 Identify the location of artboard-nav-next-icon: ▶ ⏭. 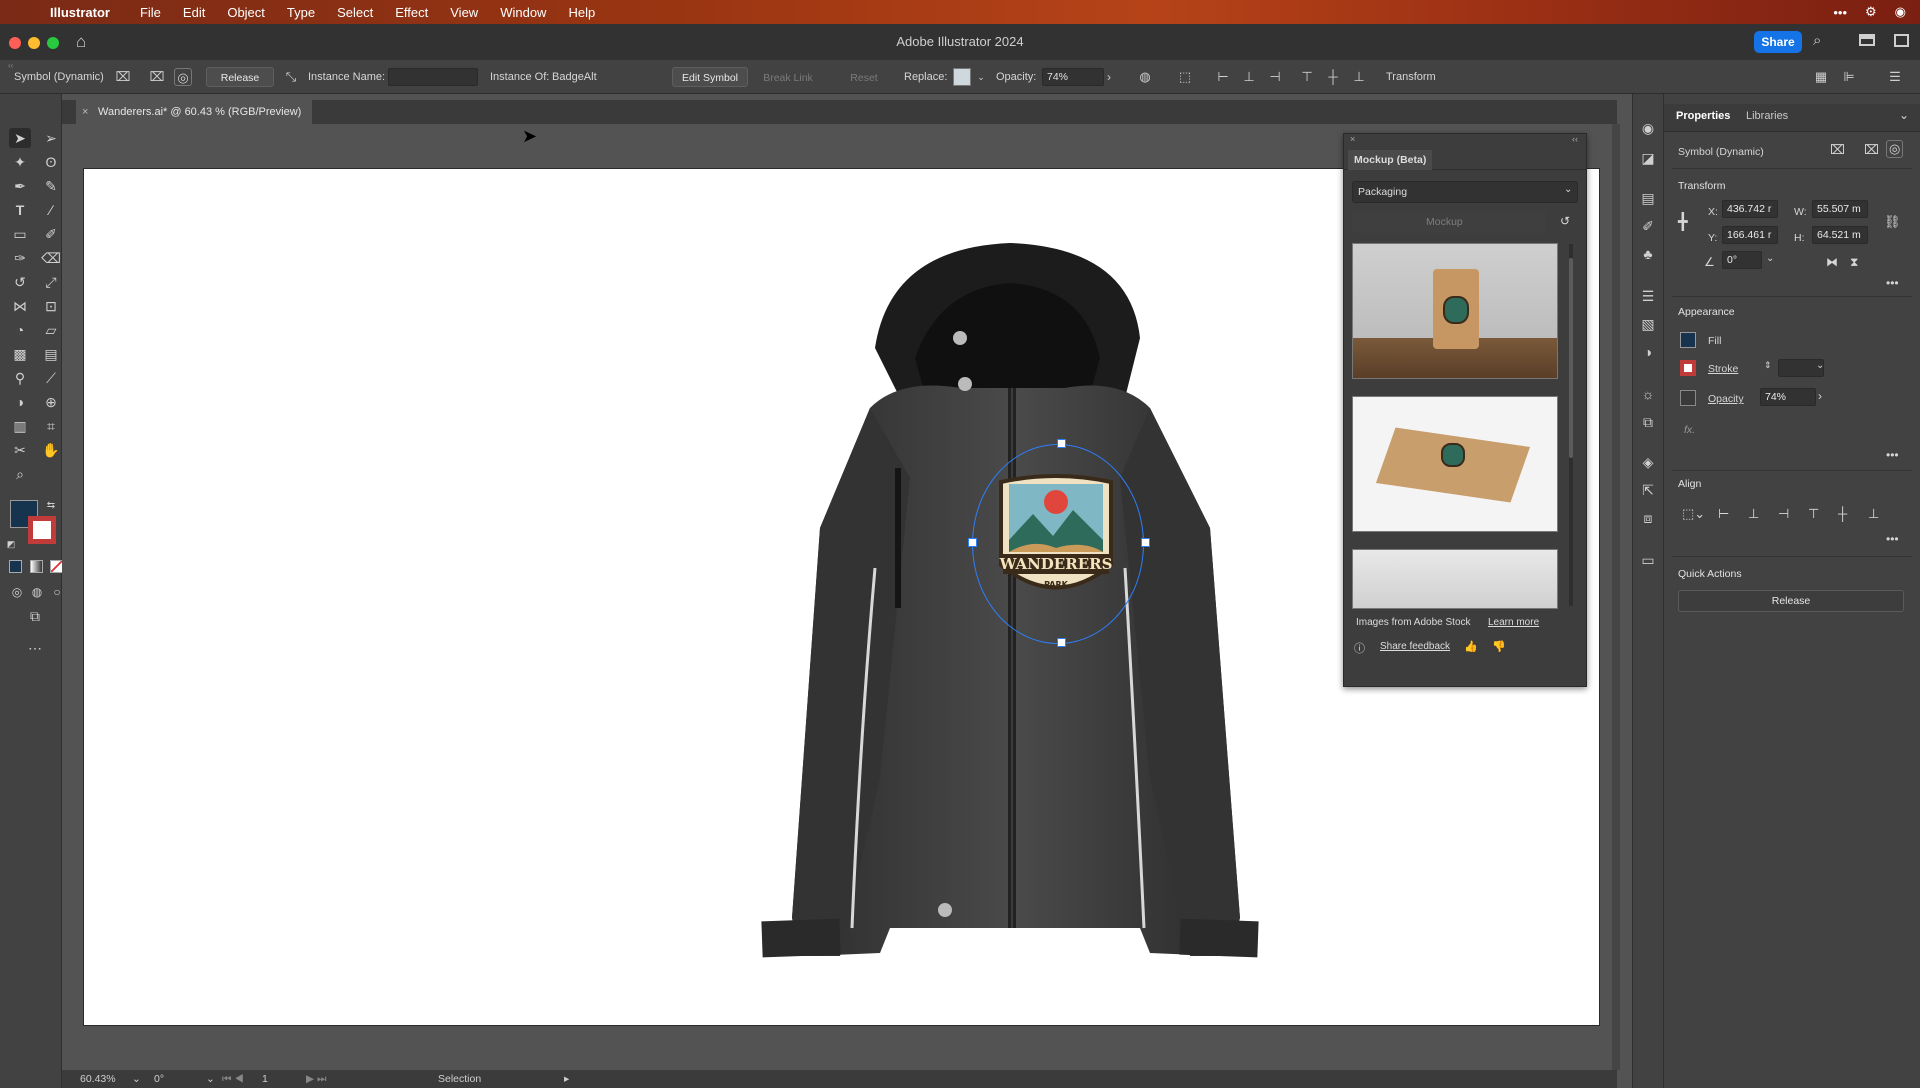
(316, 1079).